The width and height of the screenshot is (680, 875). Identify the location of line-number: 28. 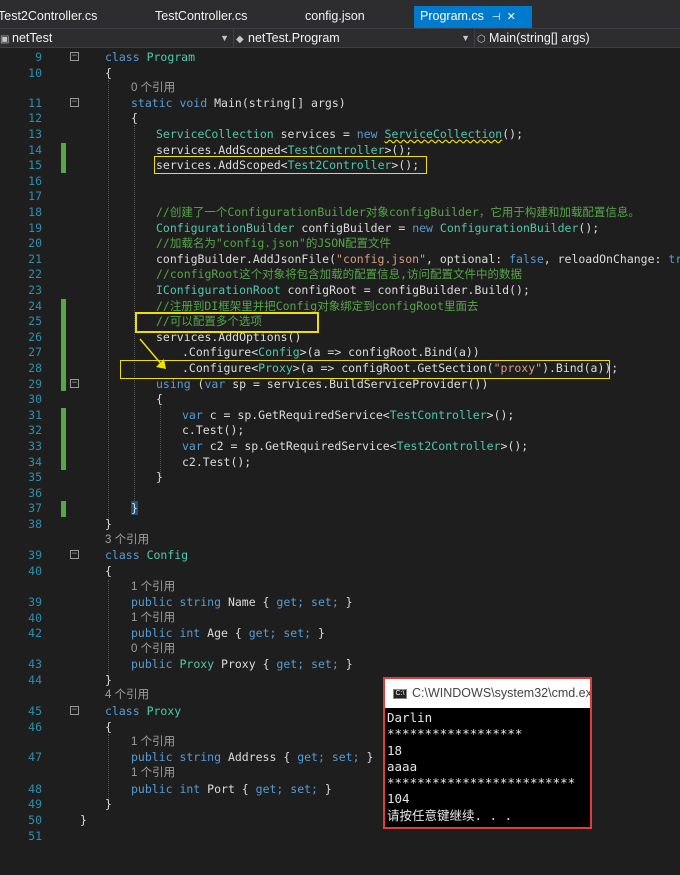
(35, 368).